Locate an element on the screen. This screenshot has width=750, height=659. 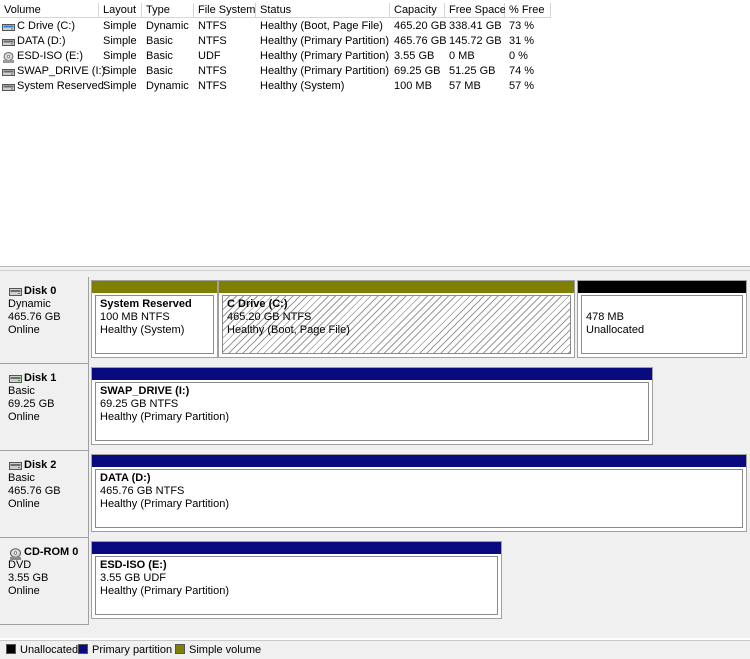
column-header-layout: Layout is located at coordinates (120, 10).